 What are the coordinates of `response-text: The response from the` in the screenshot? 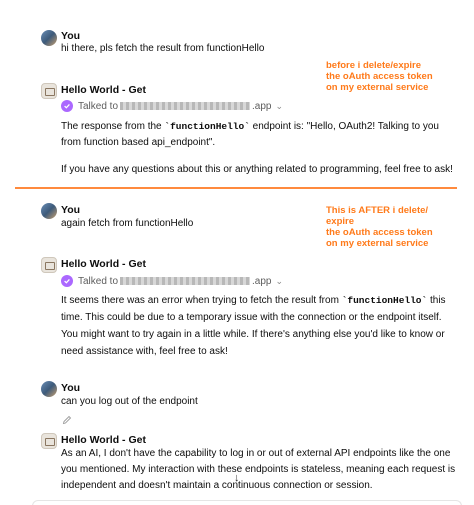 It's located at (113, 126).